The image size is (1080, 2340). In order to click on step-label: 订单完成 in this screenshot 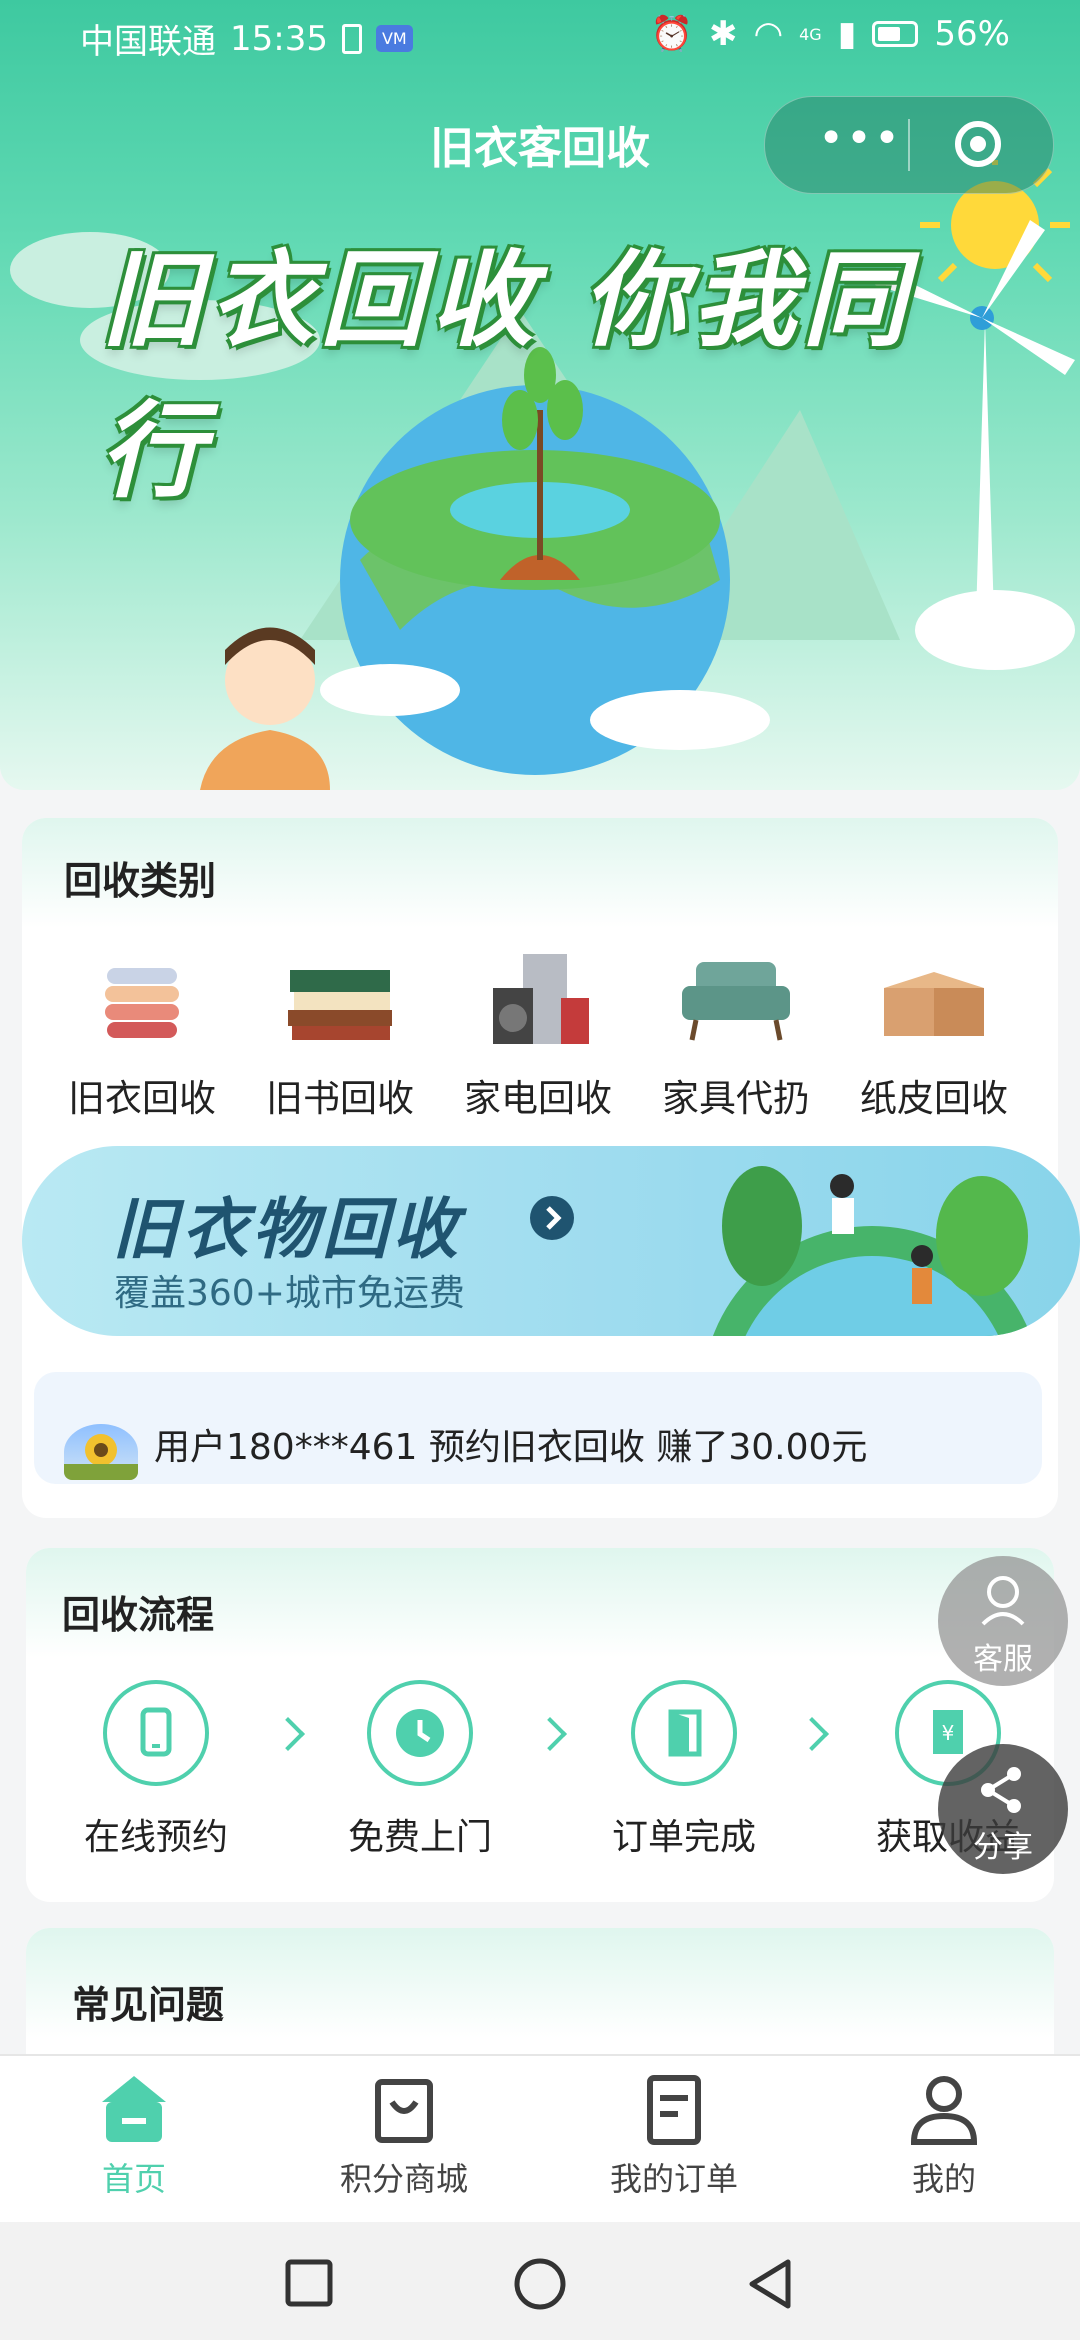, I will do `click(683, 1837)`.